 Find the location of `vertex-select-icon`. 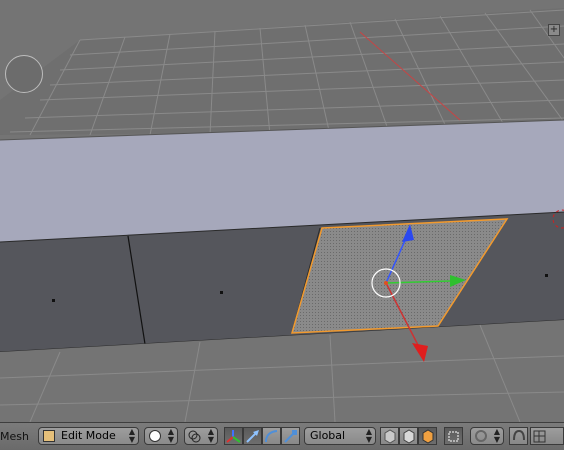

vertex-select-icon is located at coordinates (390, 436).